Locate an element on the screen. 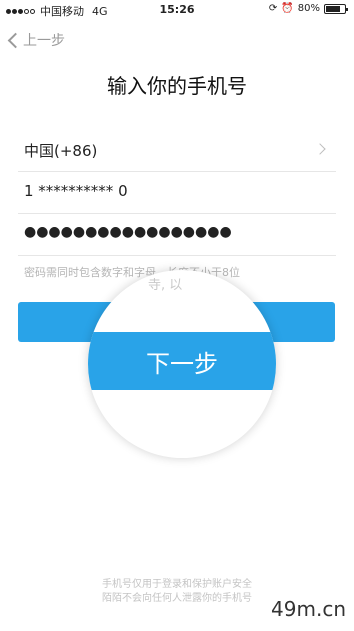 The width and height of the screenshot is (354, 631). orientation-lock-icon: ⟳ is located at coordinates (273, 8).